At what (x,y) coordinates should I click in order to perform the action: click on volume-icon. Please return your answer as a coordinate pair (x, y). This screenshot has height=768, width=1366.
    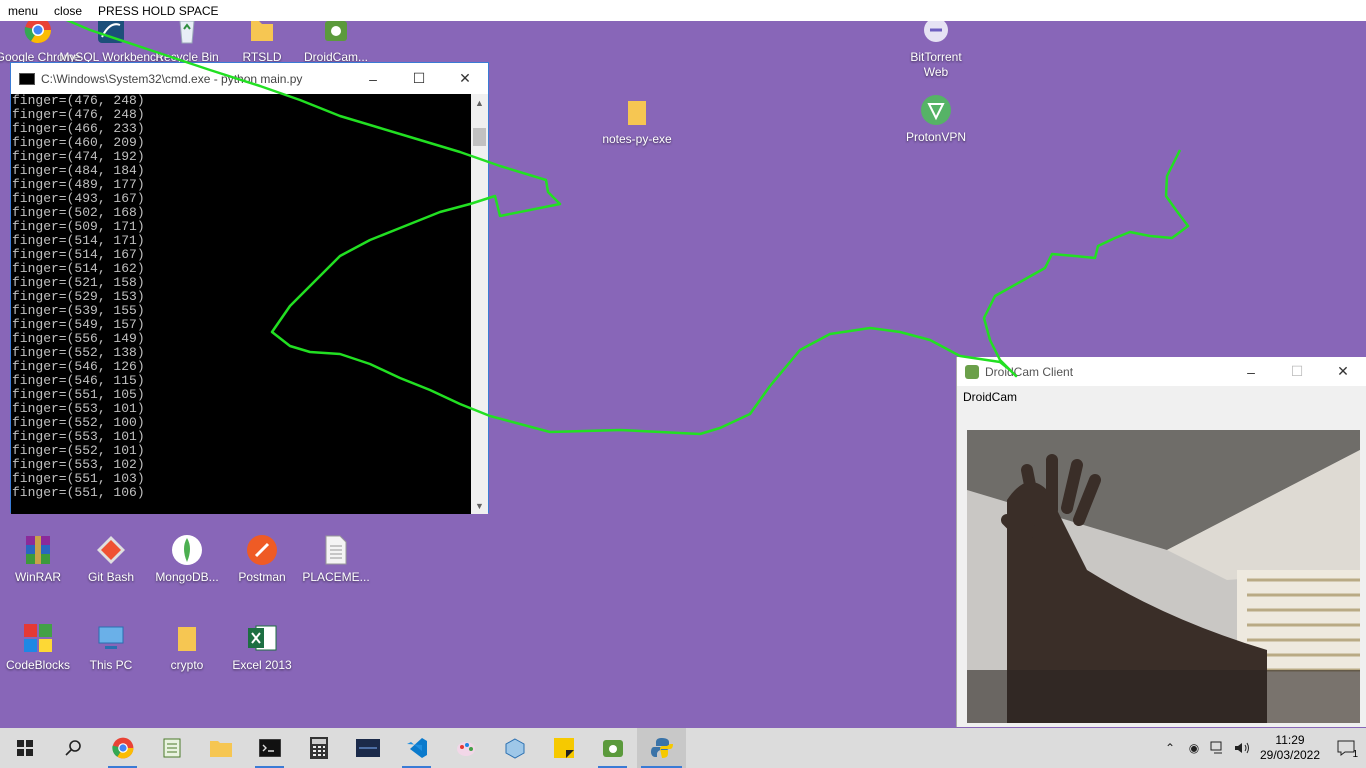
    Looking at the image, I should click on (1242, 748).